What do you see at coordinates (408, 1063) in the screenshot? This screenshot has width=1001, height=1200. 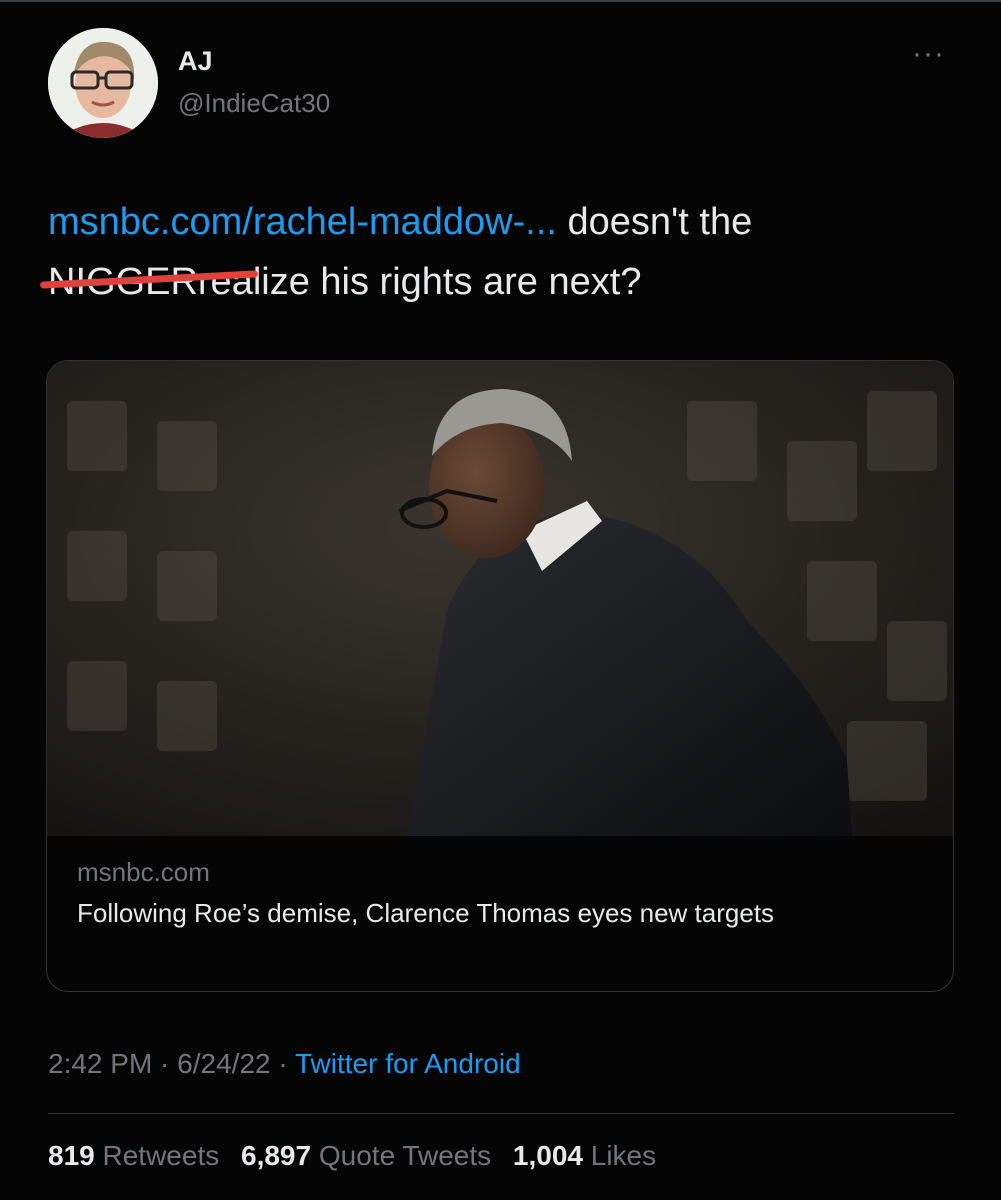 I see `tweet-source: Twitter for Android` at bounding box center [408, 1063].